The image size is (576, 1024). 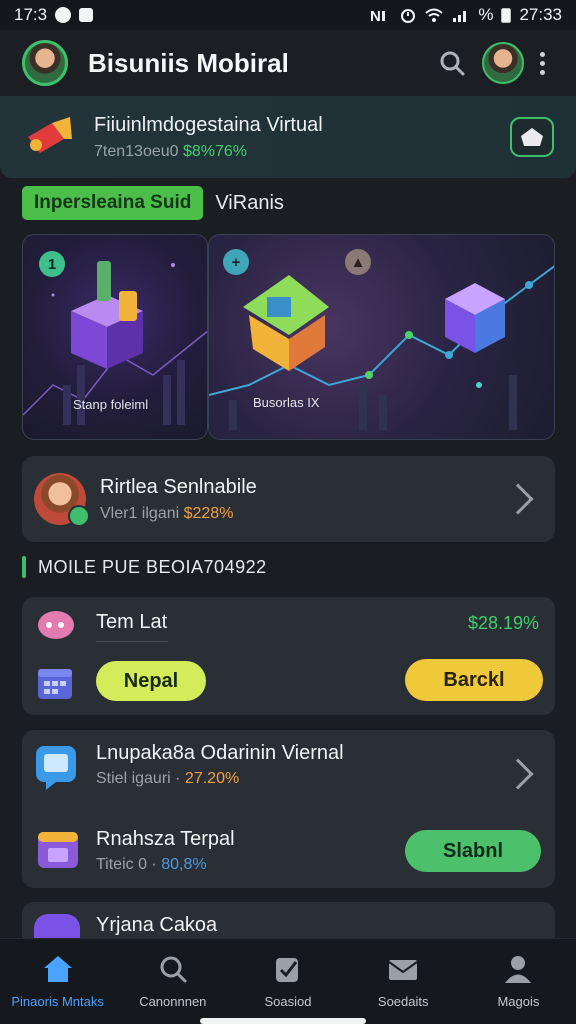 What do you see at coordinates (62, 500) in the screenshot?
I see `contact-avatar` at bounding box center [62, 500].